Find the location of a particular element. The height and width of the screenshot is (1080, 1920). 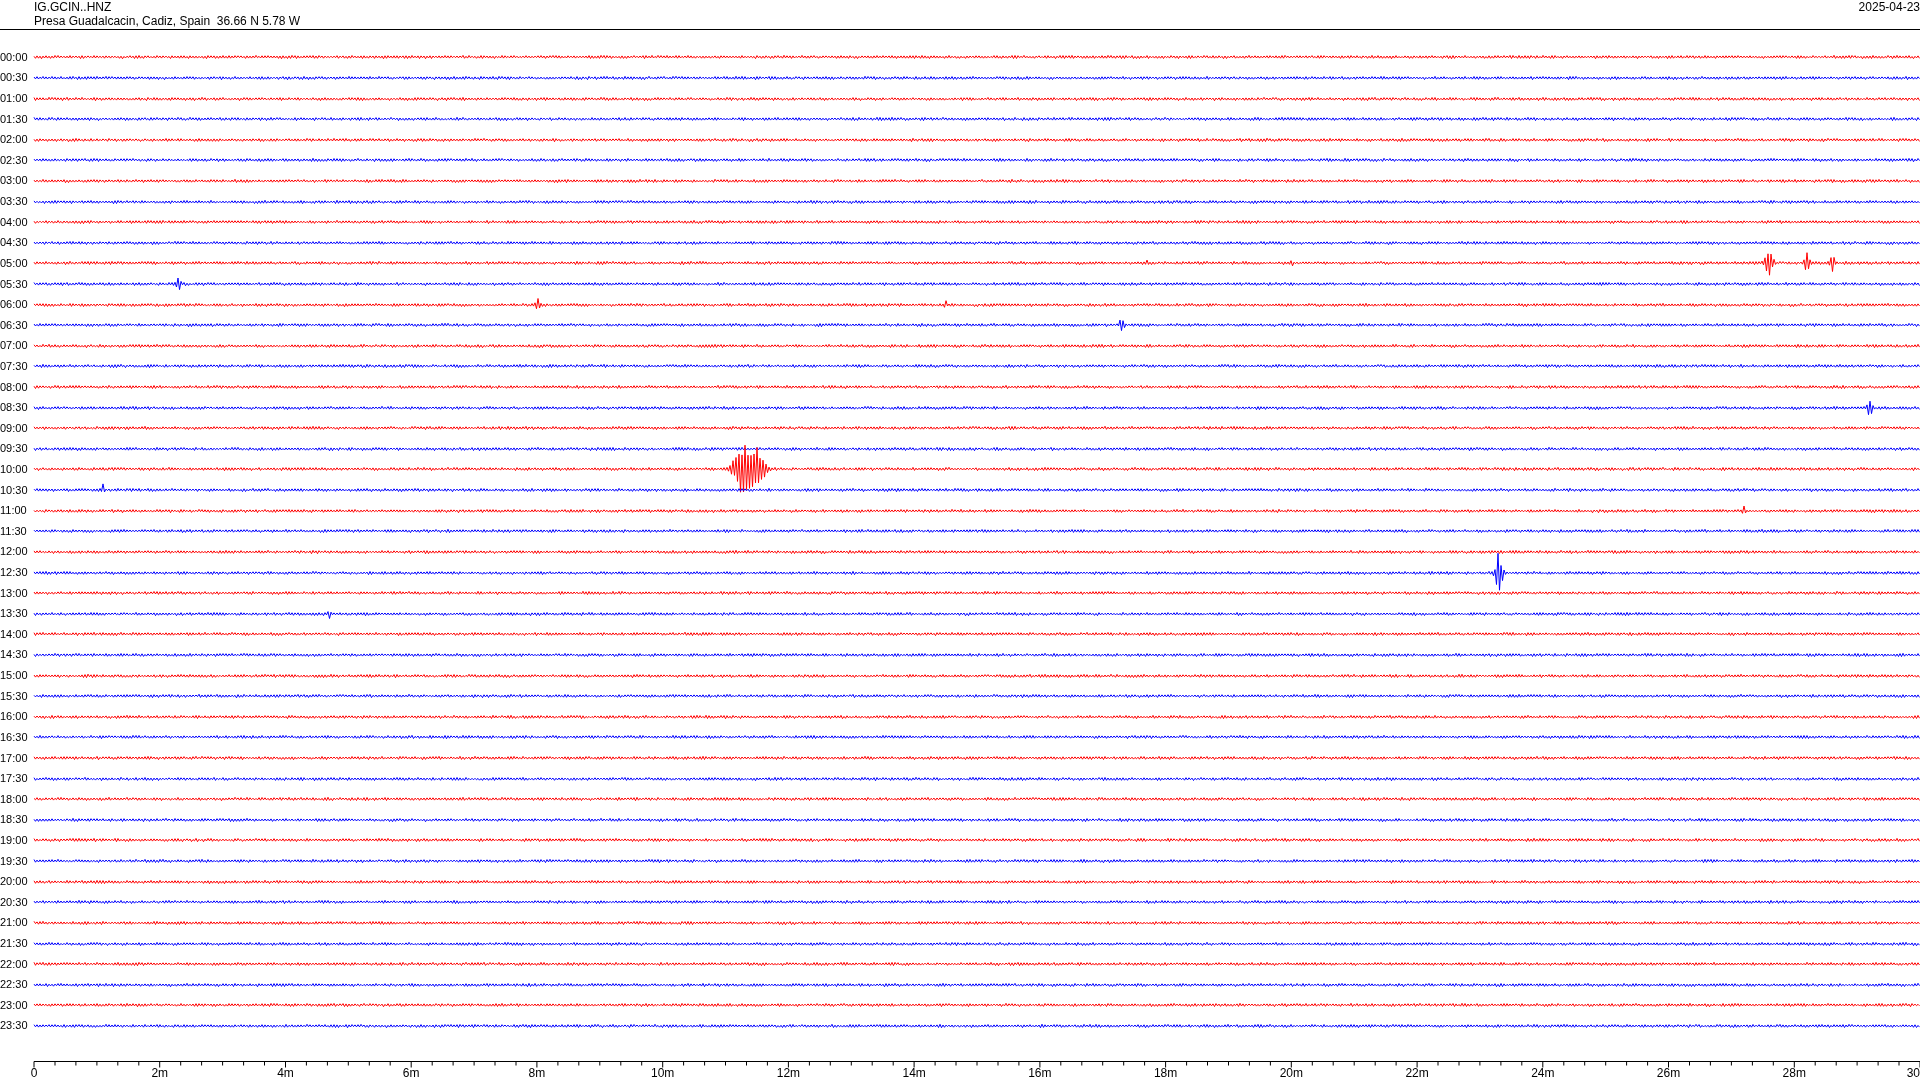

trace-time-label: 15:30 is located at coordinates (14, 696).